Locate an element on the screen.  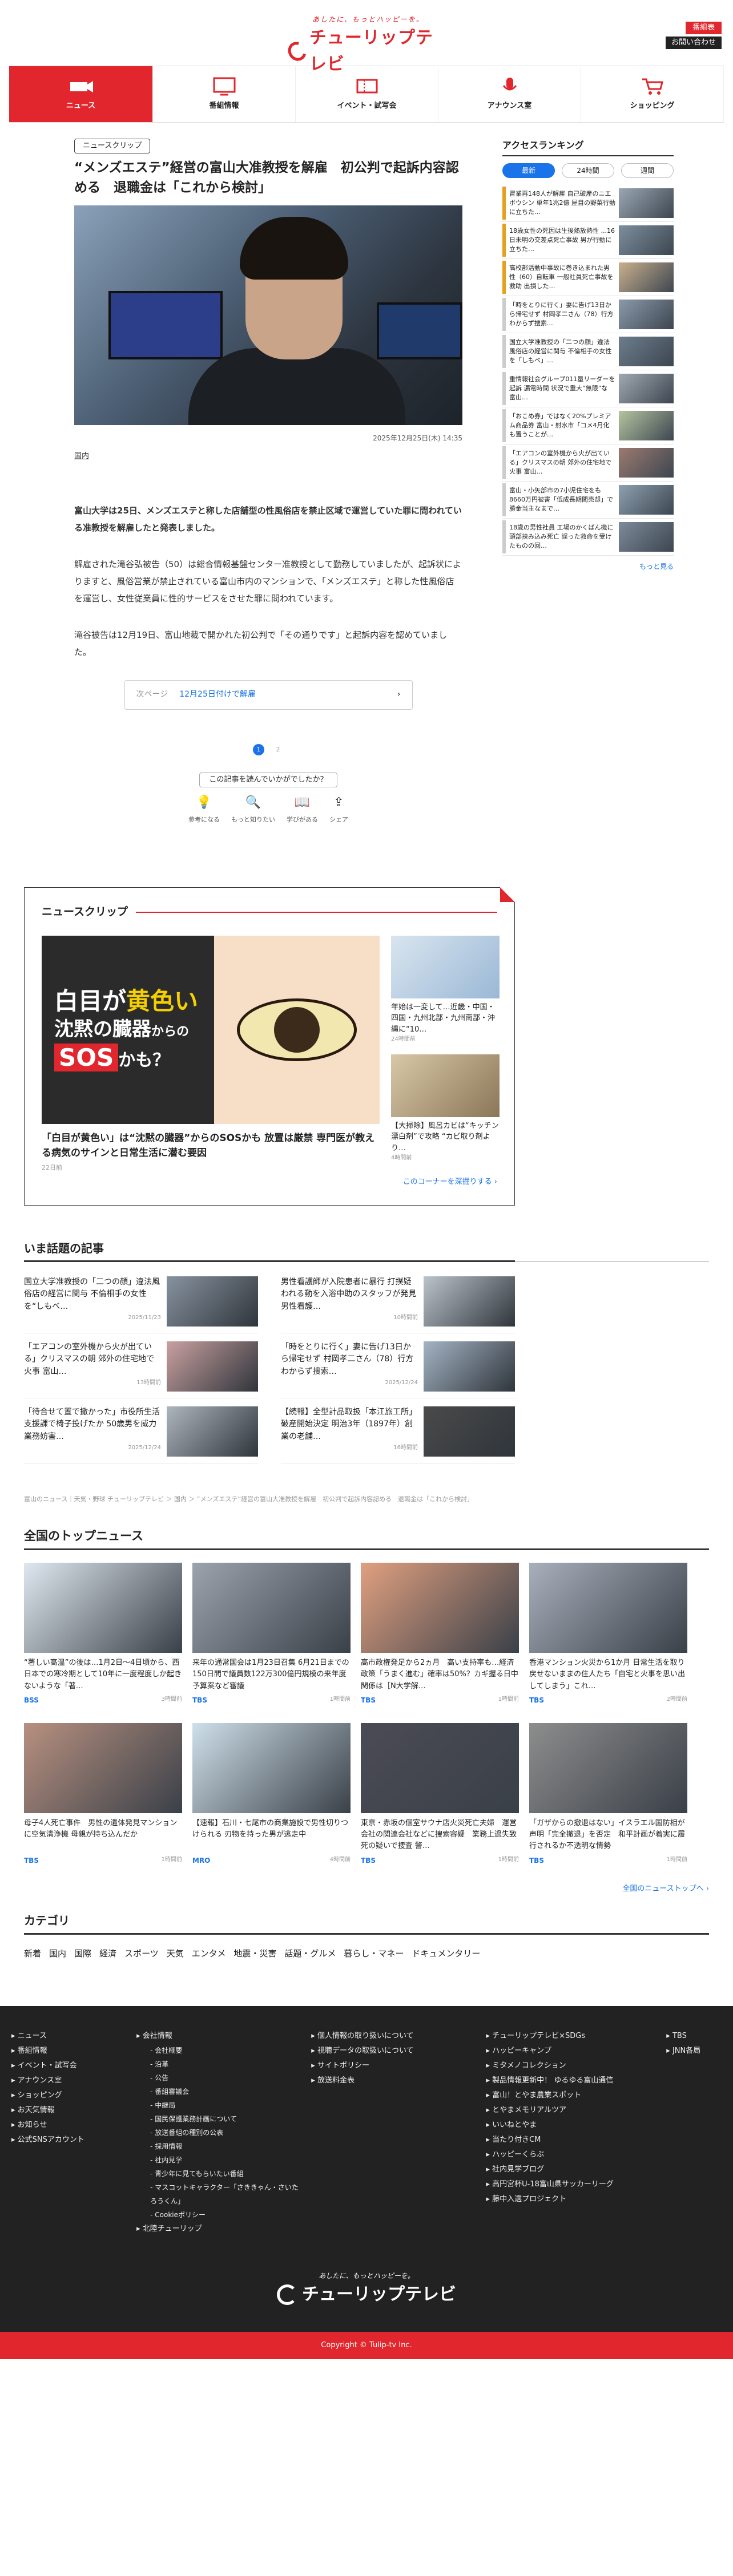
footer-link: - 会社概要 is located at coordinates (219, 2050).